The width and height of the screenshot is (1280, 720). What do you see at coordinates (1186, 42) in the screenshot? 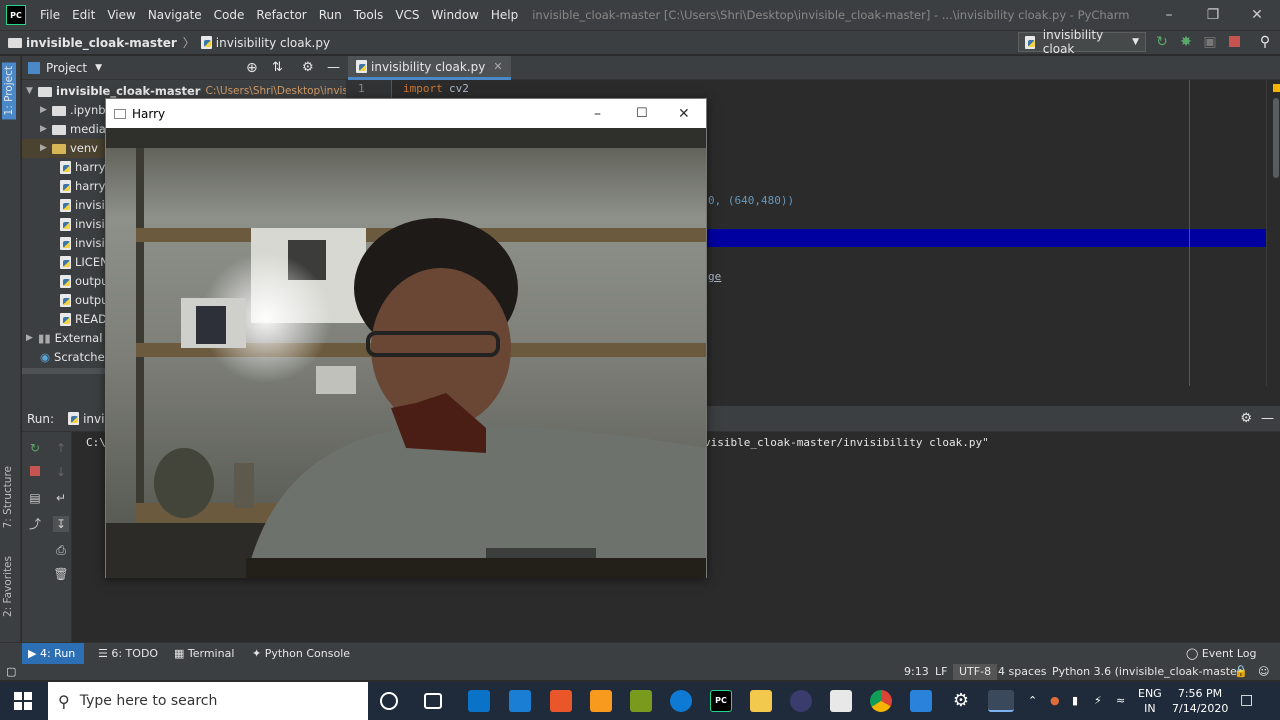
I see `debug-icon: ✸` at bounding box center [1186, 42].